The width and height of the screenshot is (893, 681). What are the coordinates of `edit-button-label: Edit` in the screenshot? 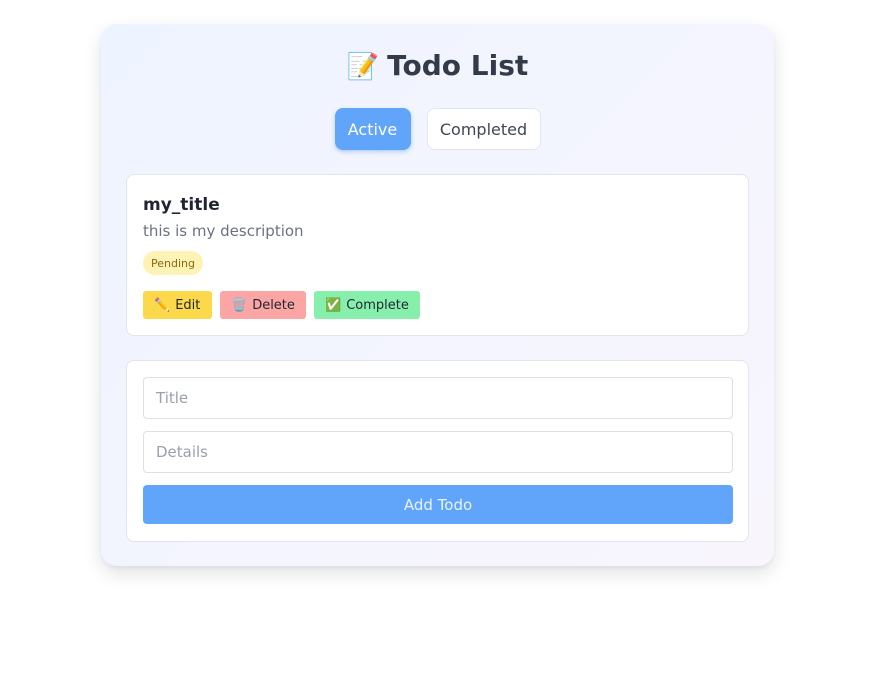 It's located at (188, 305).